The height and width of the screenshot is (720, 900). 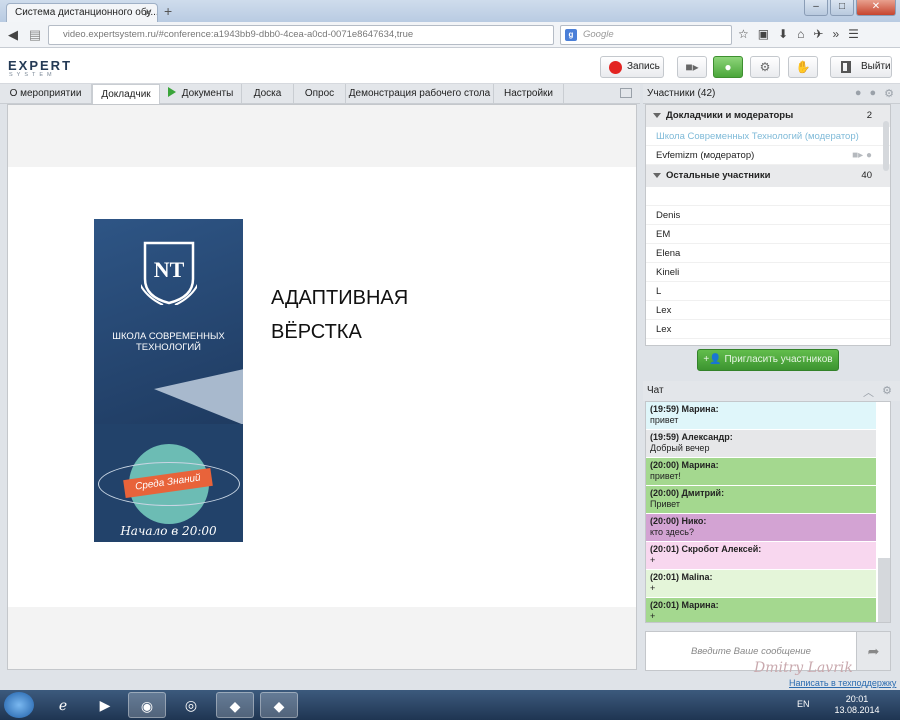 What do you see at coordinates (615, 67) in the screenshot?
I see `record-icon` at bounding box center [615, 67].